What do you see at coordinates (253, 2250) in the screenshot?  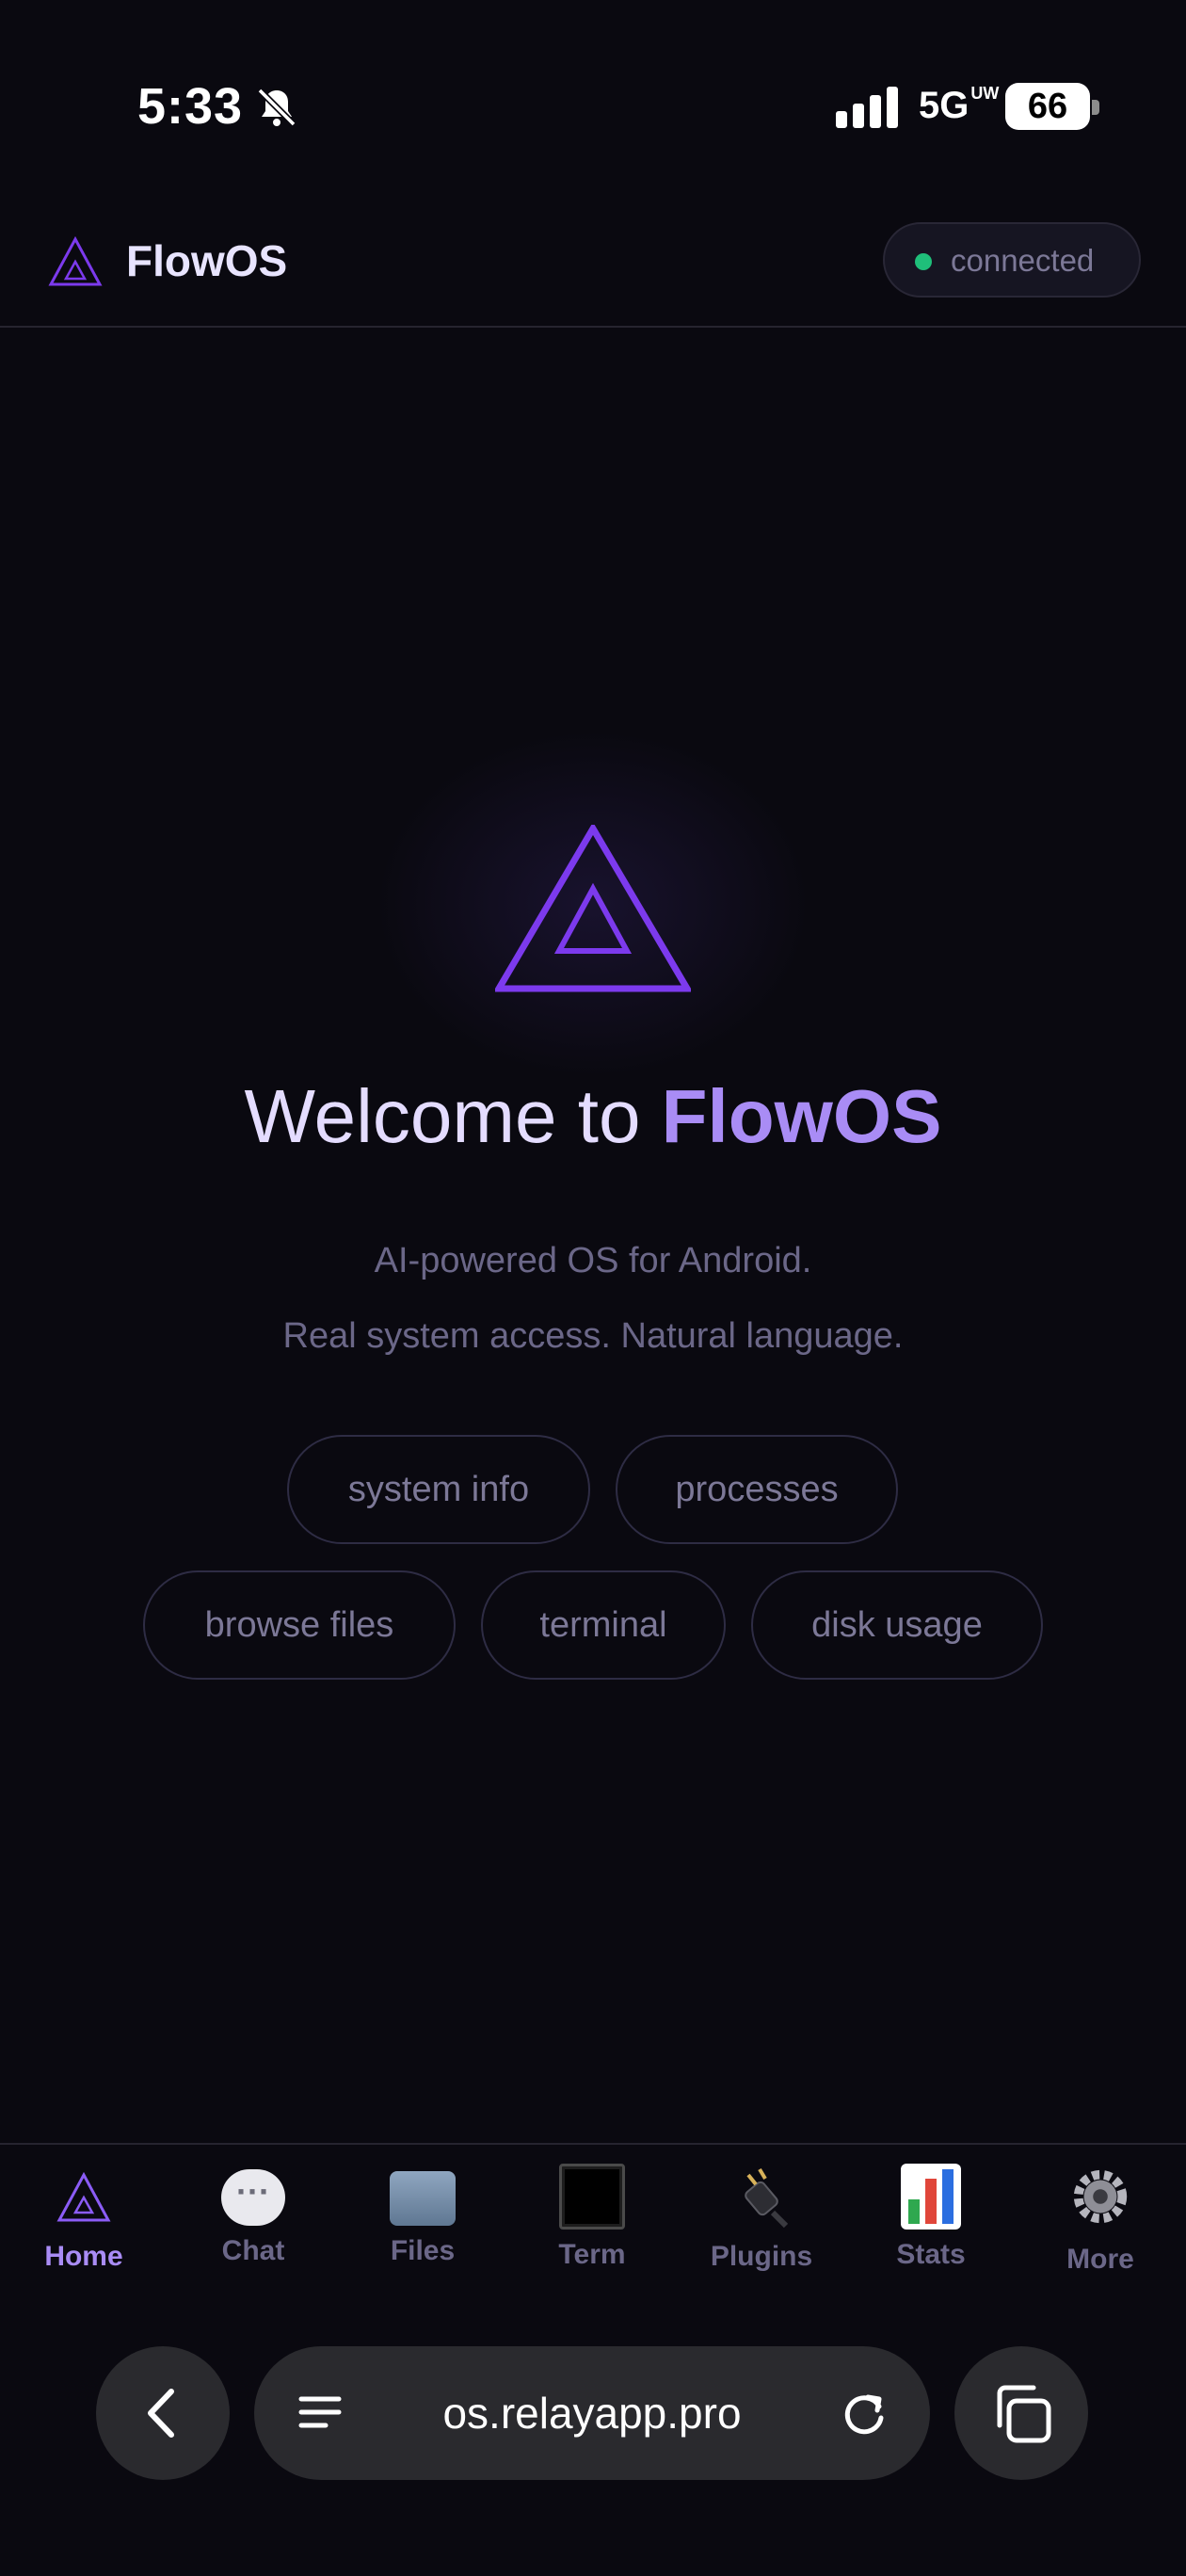 I see `nav-chat-label: Chat` at bounding box center [253, 2250].